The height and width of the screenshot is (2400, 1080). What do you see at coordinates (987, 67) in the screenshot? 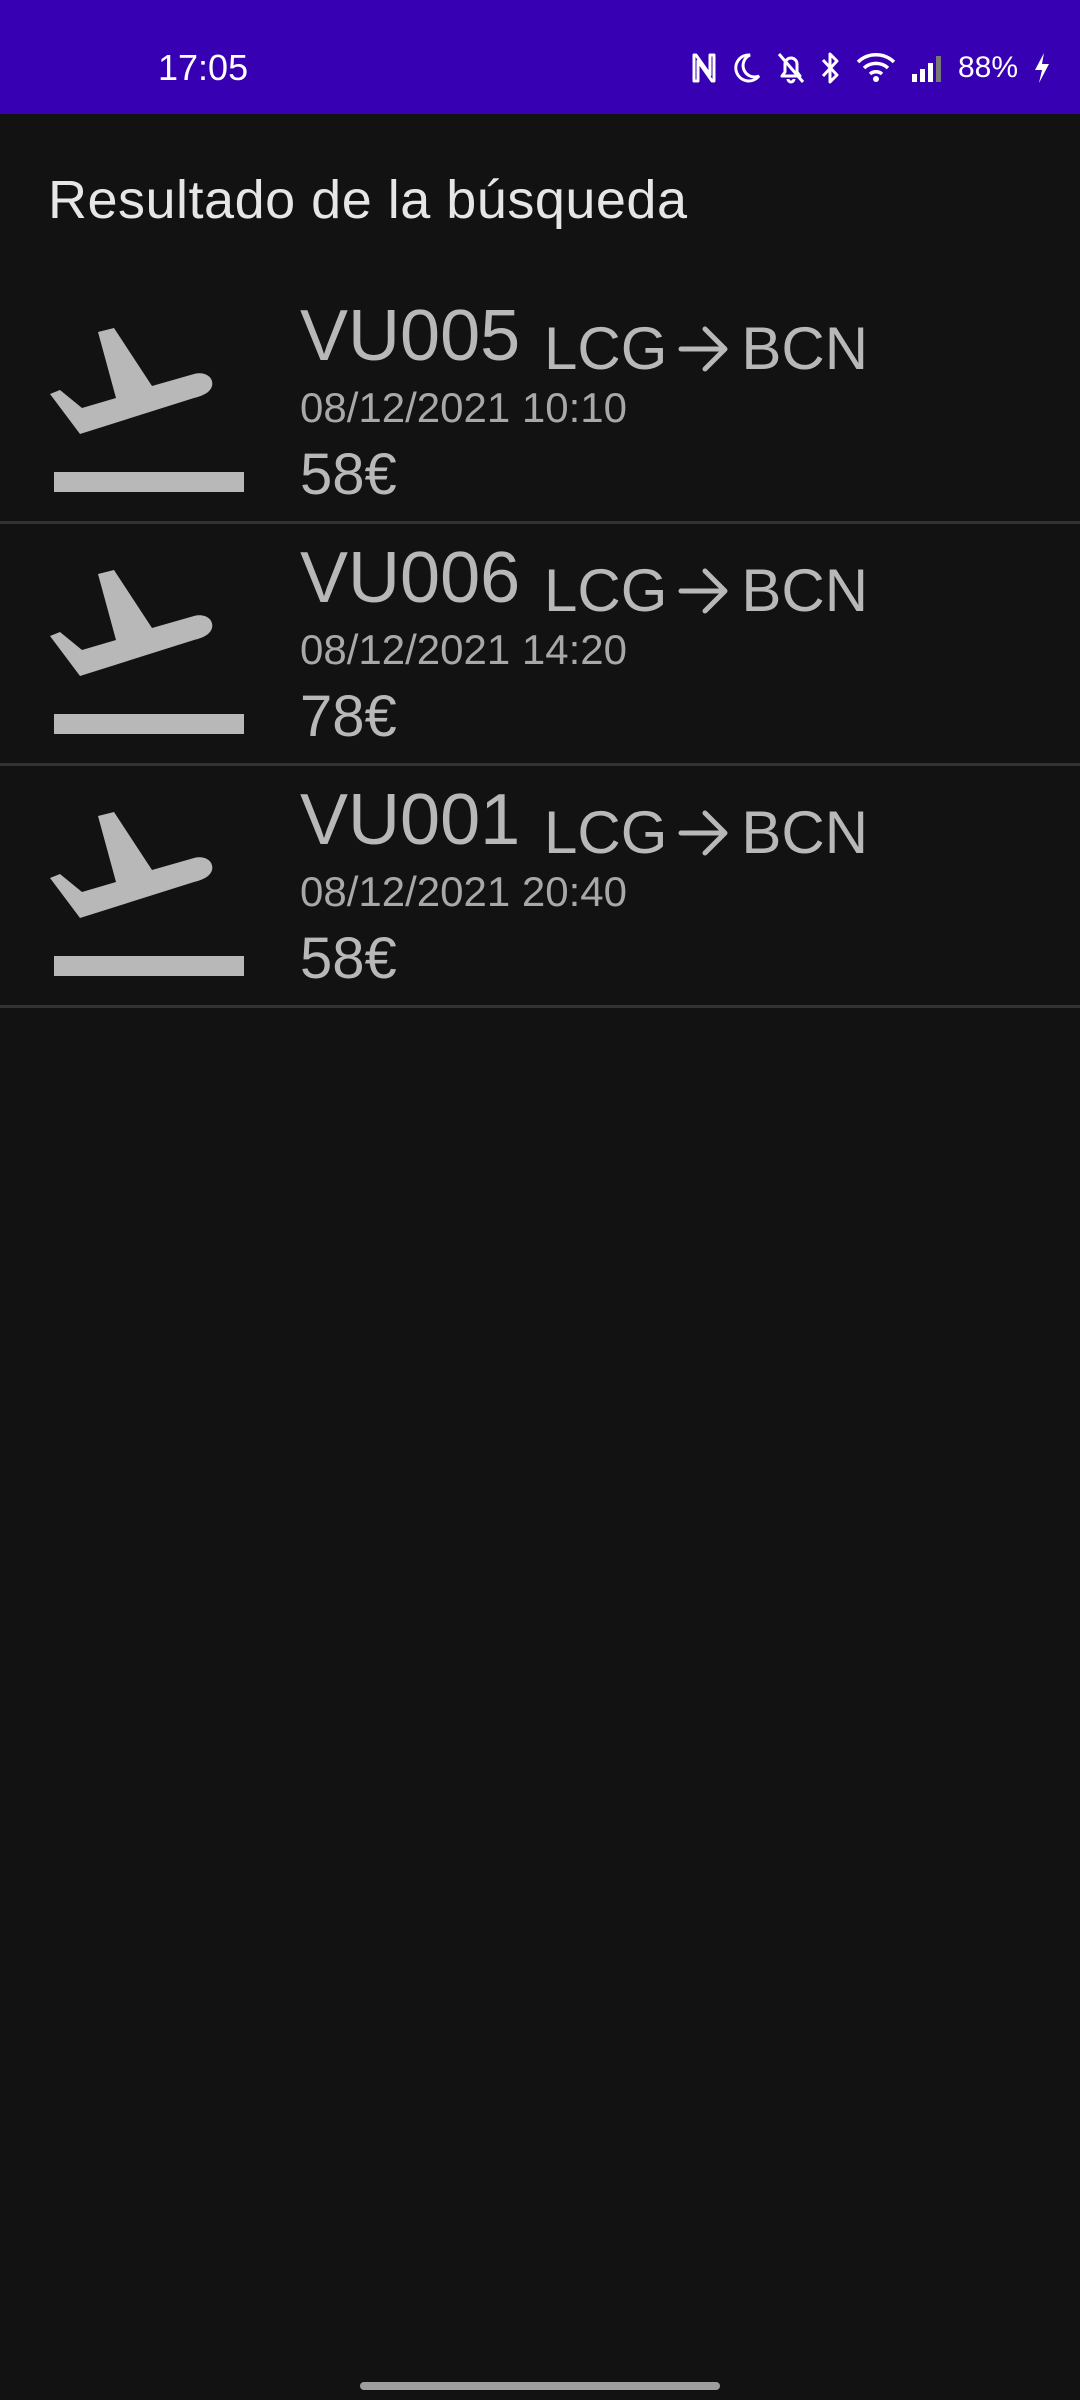
I see `battery-percentage: 88%` at bounding box center [987, 67].